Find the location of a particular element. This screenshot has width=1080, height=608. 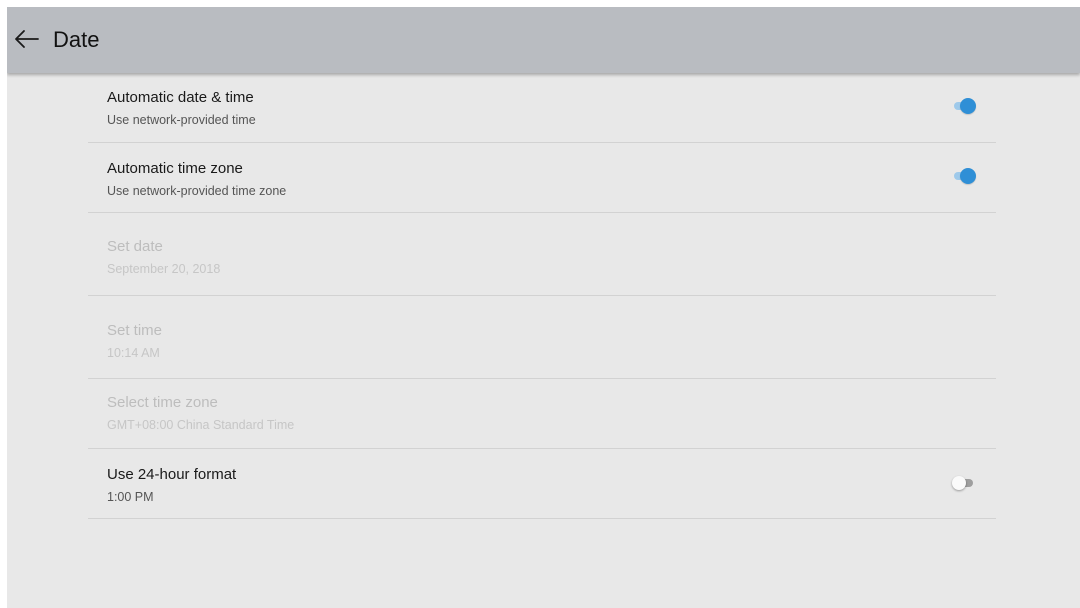

automatic-time-zone-summary: Use network-provided time zone is located at coordinates (197, 191).